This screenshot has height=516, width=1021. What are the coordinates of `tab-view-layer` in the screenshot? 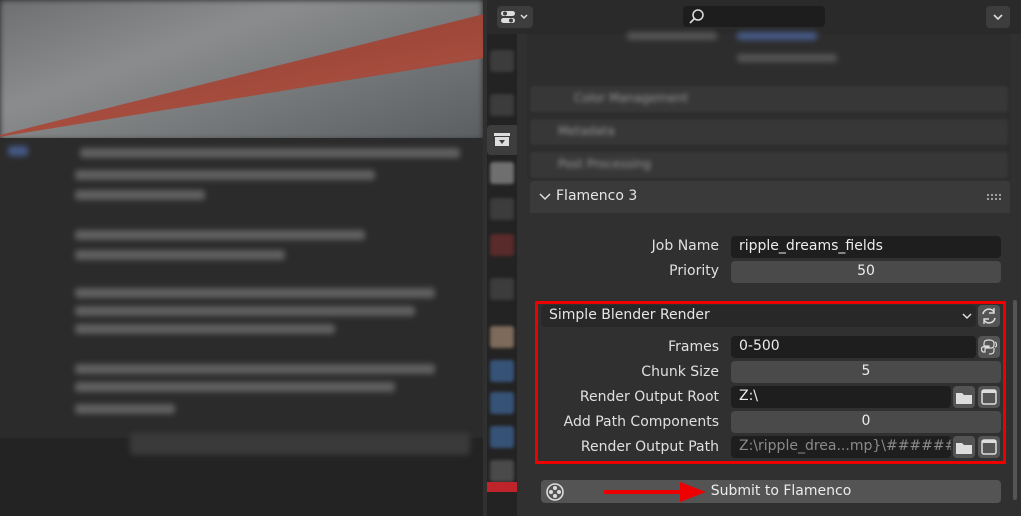 It's located at (502, 173).